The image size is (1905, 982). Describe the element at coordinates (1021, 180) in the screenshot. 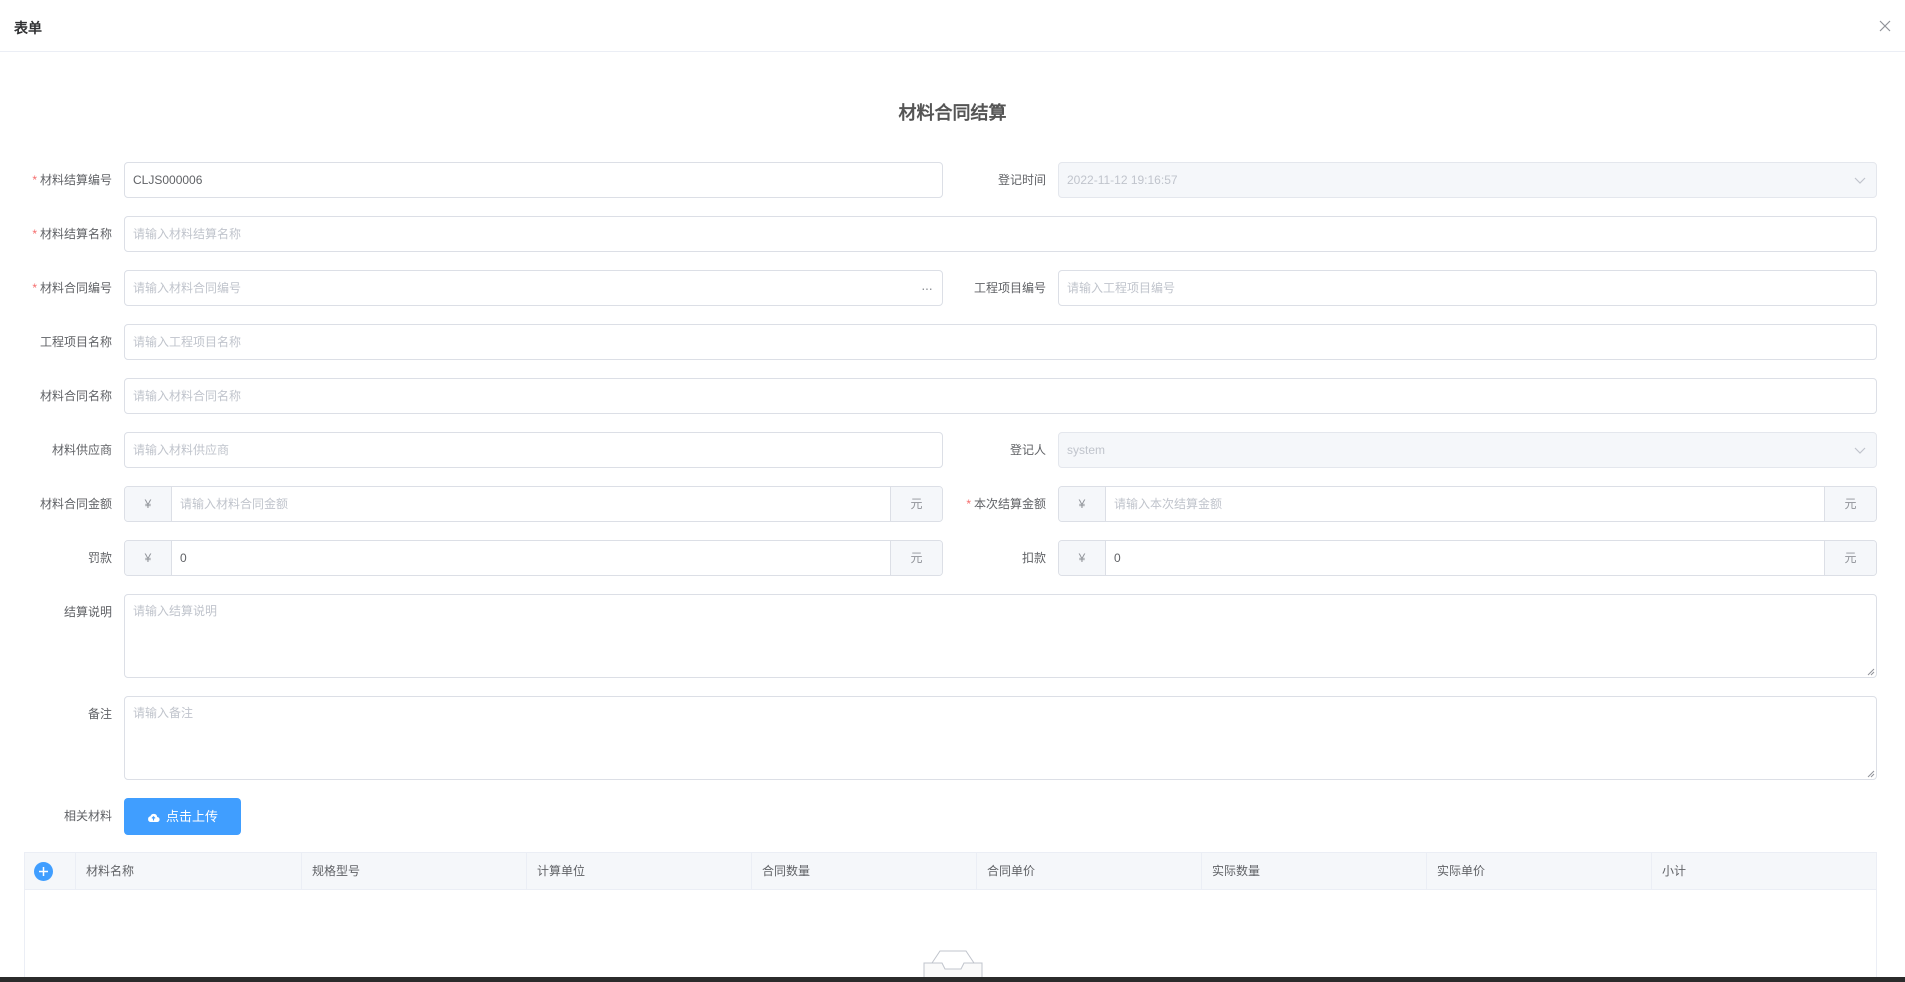

I see `register-time-label: 登记时间` at that location.